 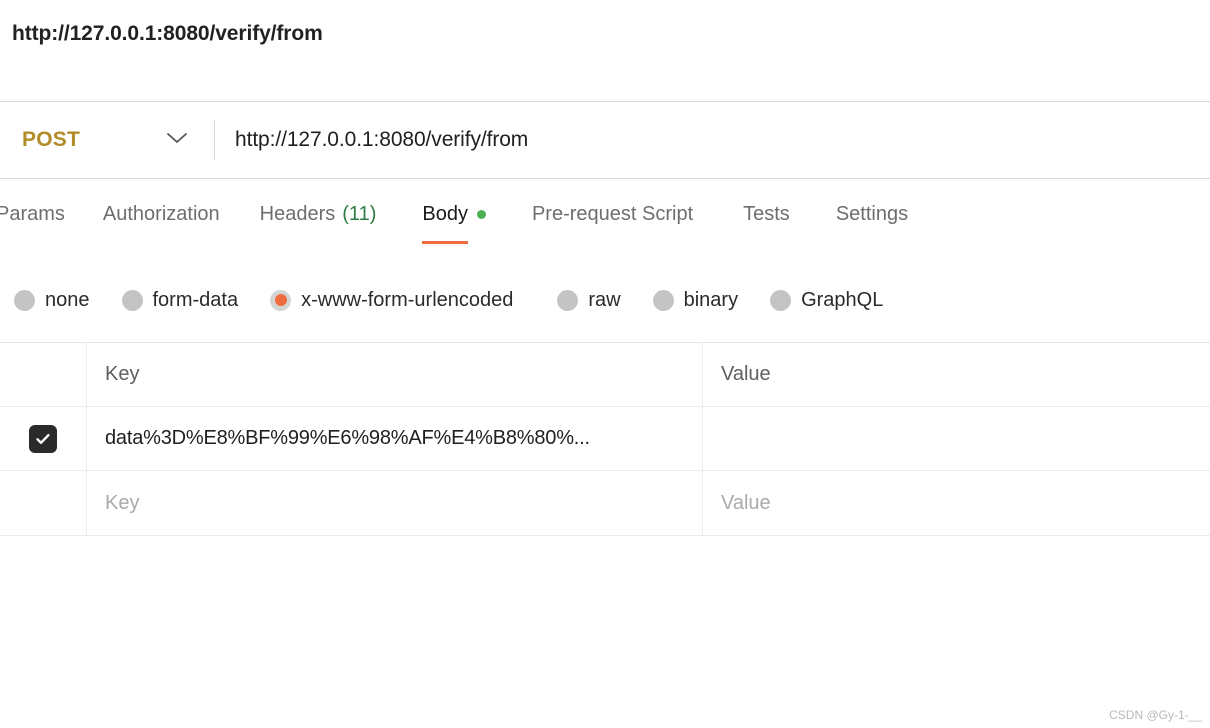 What do you see at coordinates (445, 242) in the screenshot?
I see `active-tab-underline` at bounding box center [445, 242].